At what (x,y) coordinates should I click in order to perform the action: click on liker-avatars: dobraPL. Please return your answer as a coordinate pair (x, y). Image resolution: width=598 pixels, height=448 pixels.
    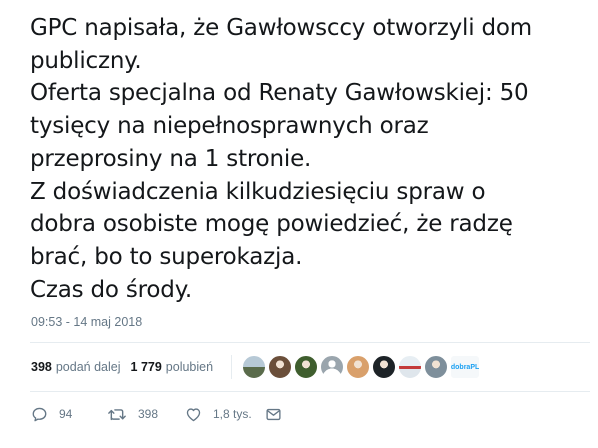
    Looking at the image, I should click on (362, 367).